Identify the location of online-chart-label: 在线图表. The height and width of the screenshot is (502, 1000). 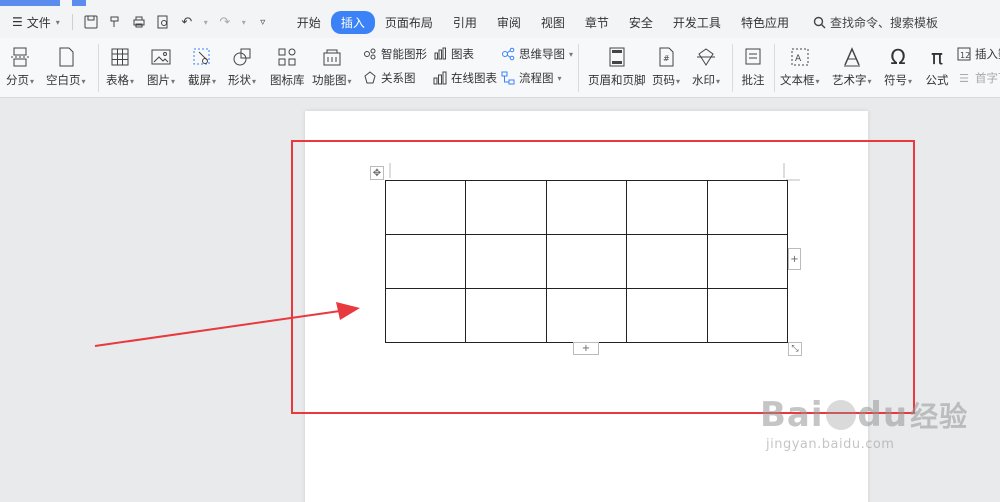
(474, 78).